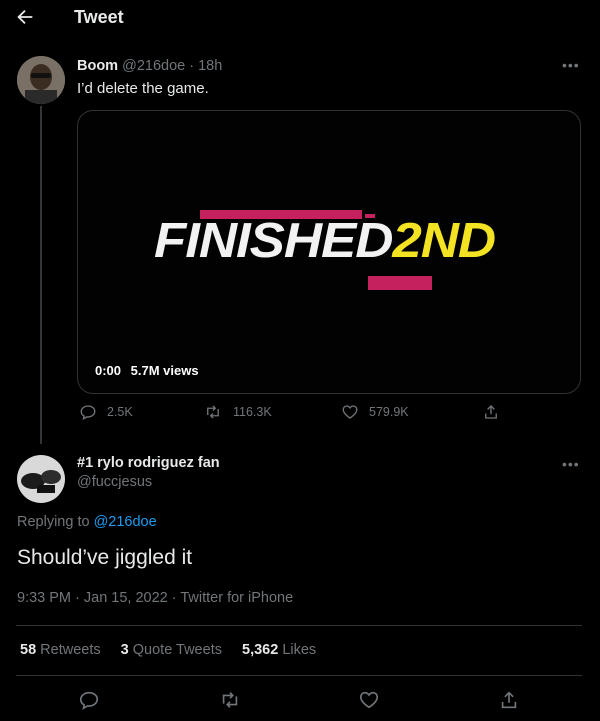  I want to click on like-button, so click(369, 702).